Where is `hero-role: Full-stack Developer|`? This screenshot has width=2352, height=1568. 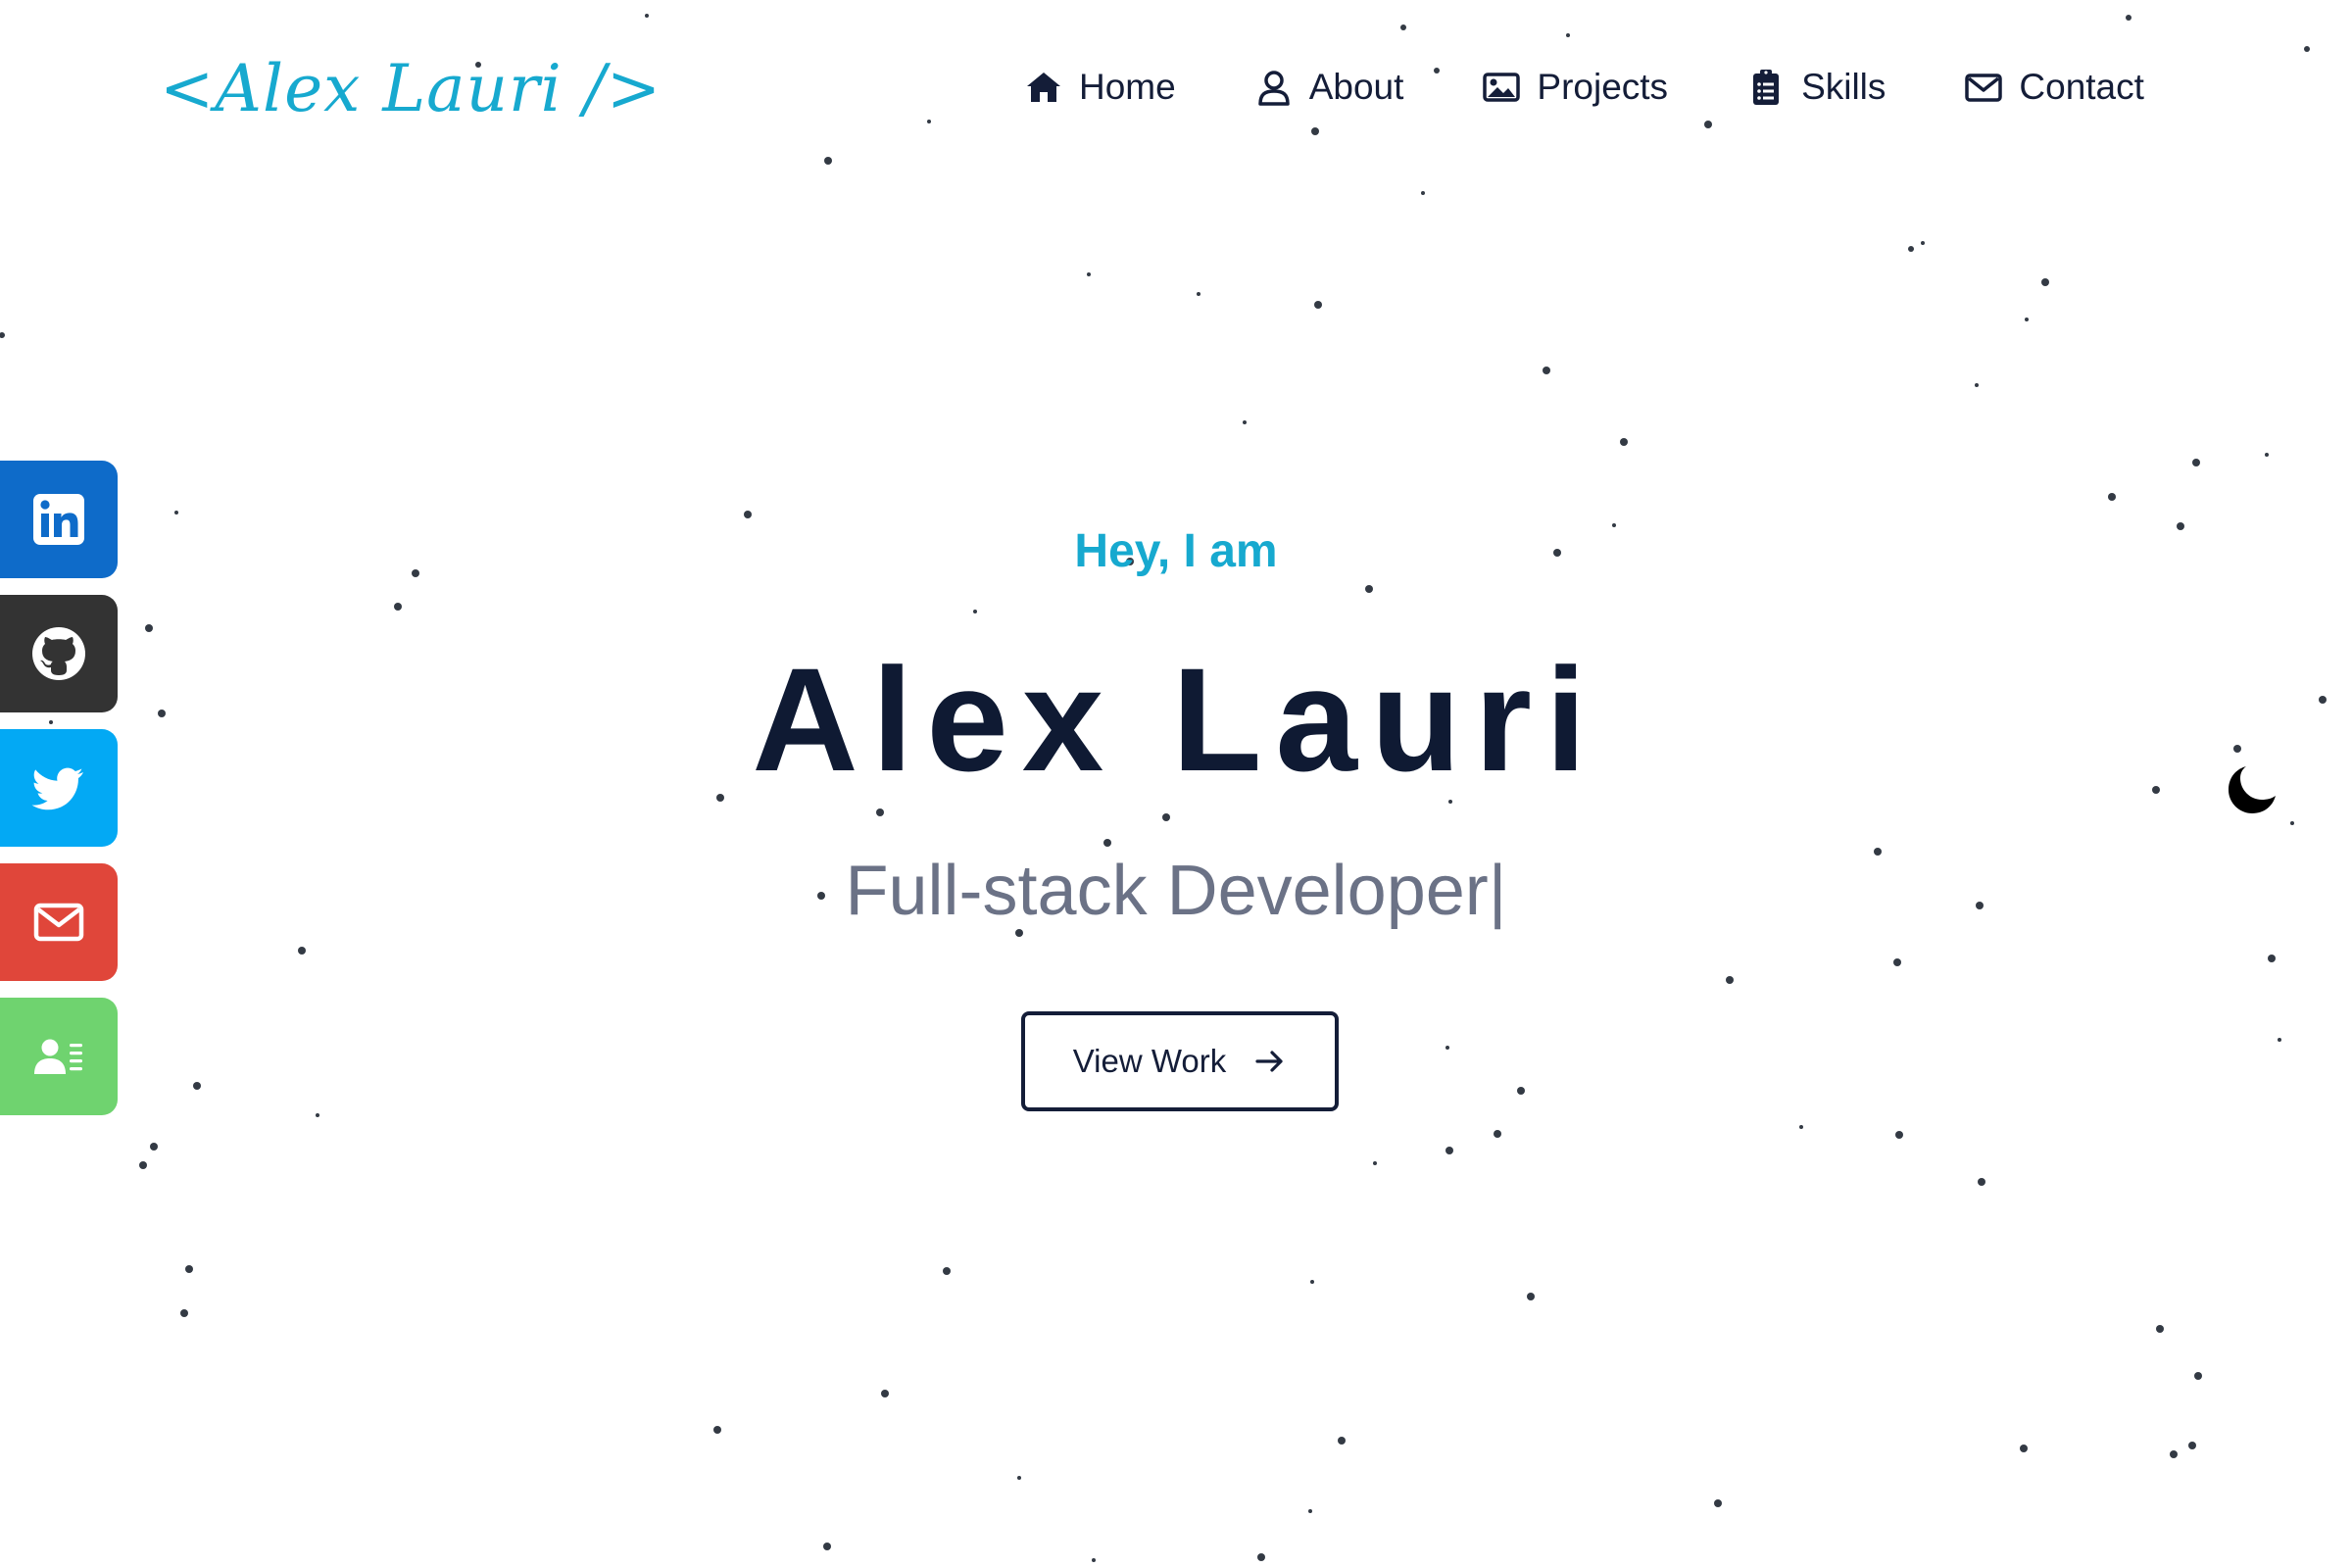 hero-role: Full-stack Developer| is located at coordinates (1176, 891).